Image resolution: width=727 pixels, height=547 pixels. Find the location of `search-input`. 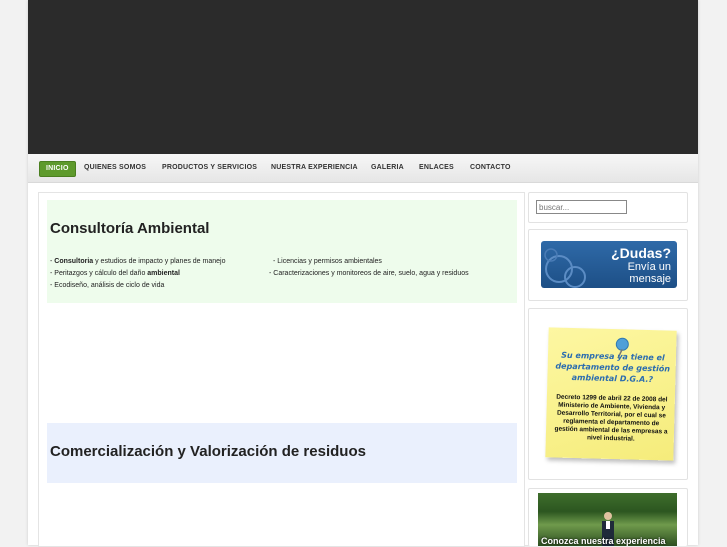

search-input is located at coordinates (581, 207).